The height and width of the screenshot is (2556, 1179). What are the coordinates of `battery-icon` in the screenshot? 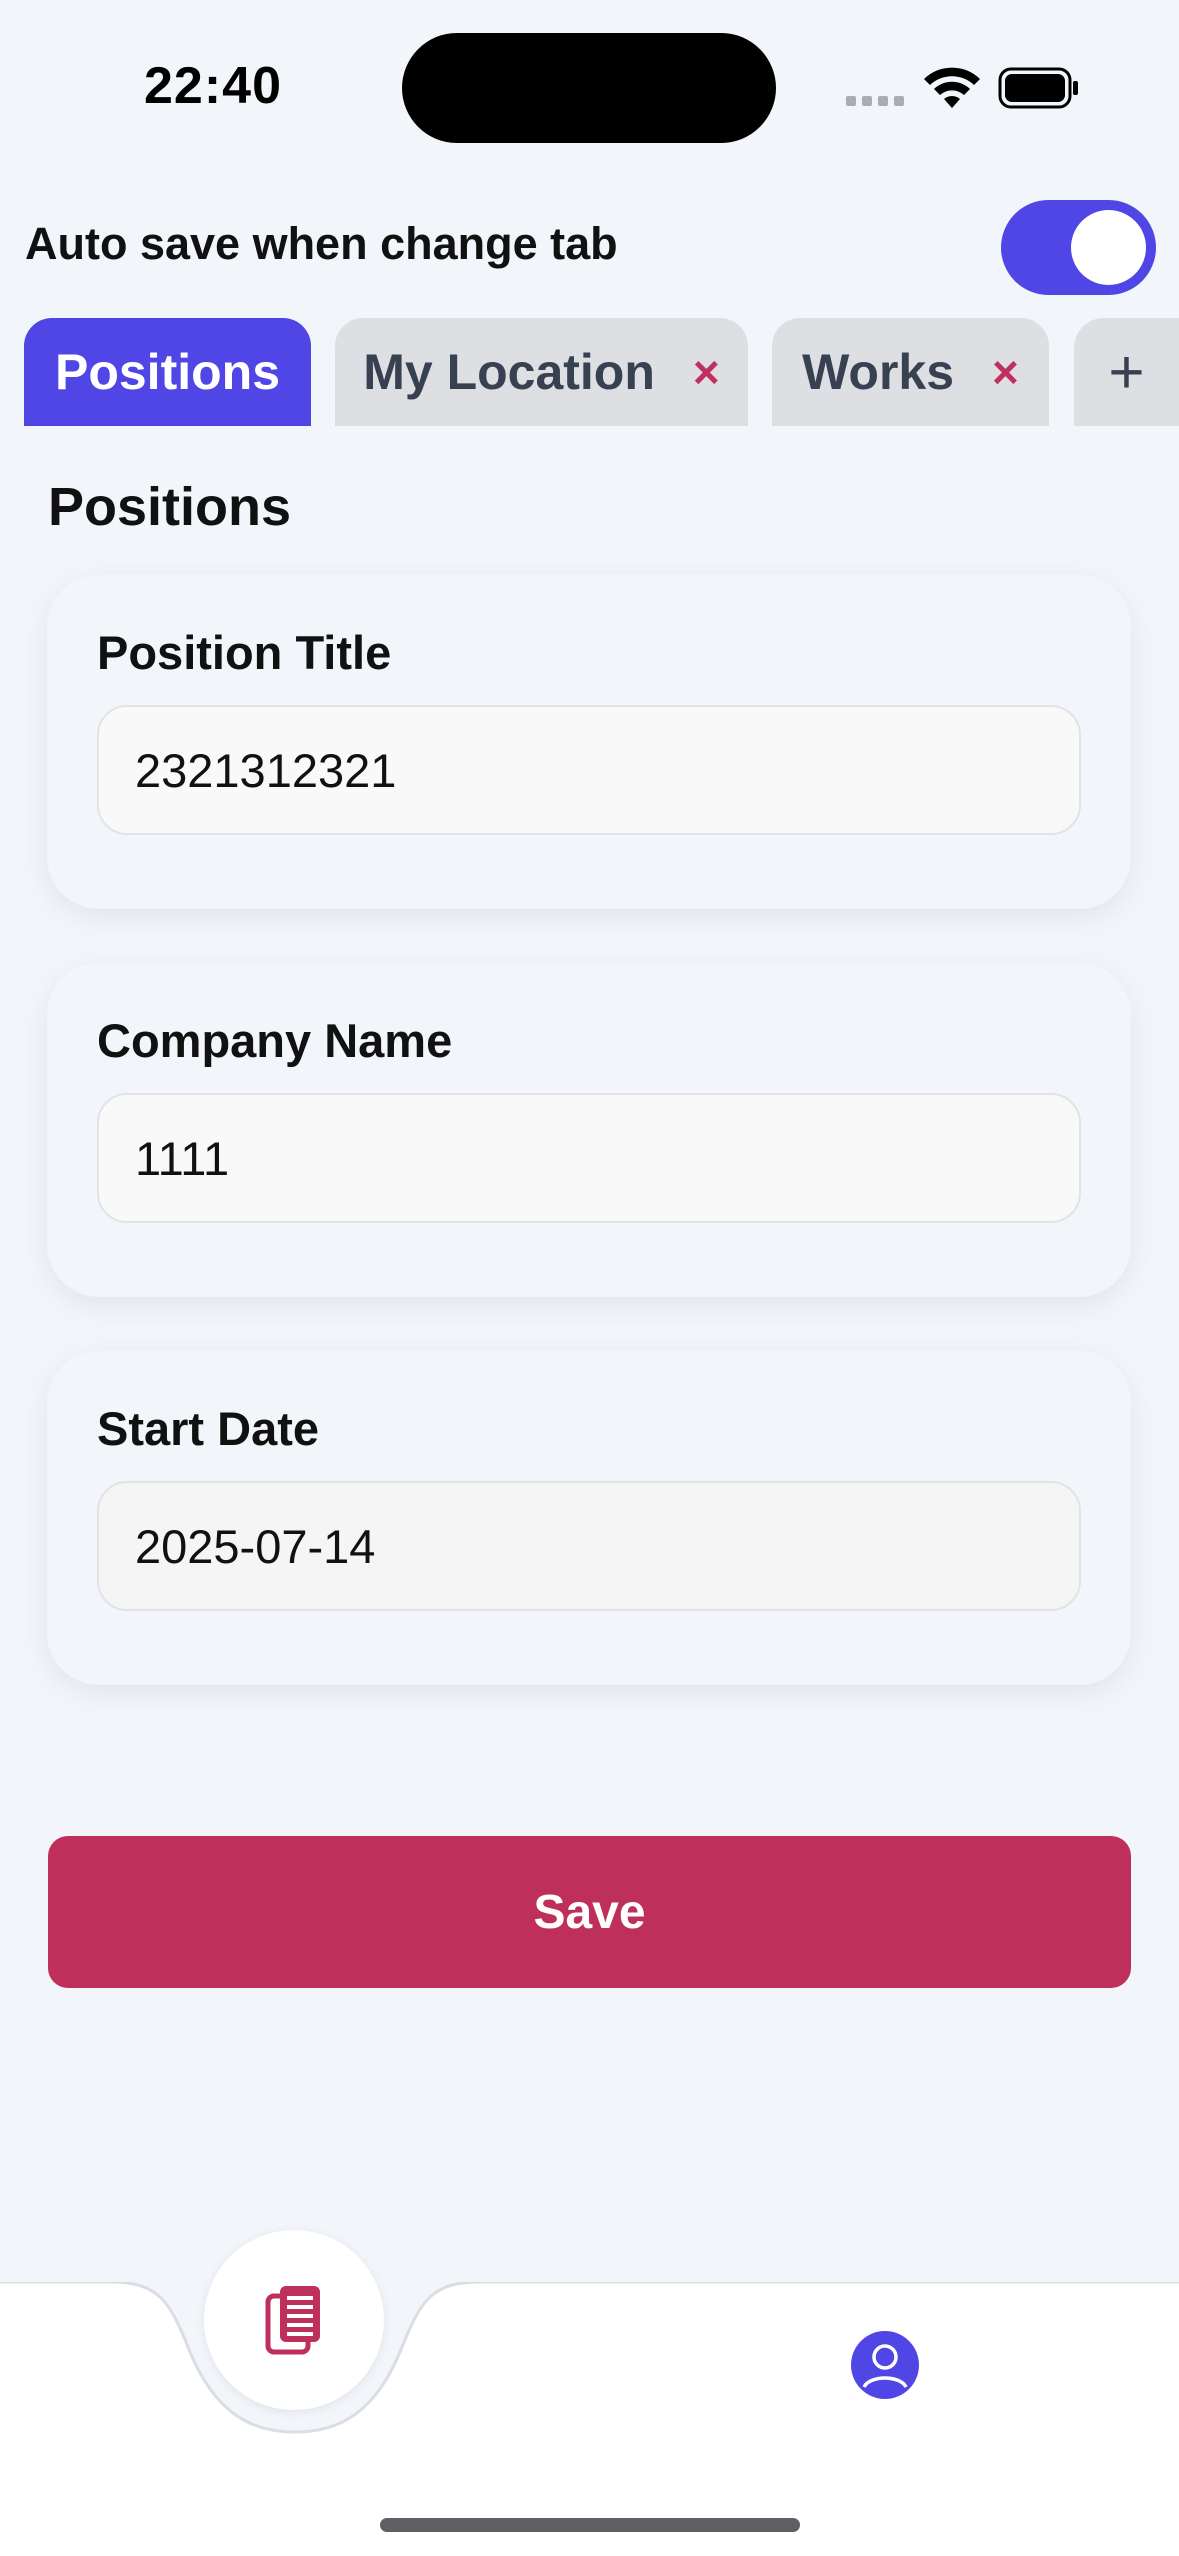 It's located at (1038, 88).